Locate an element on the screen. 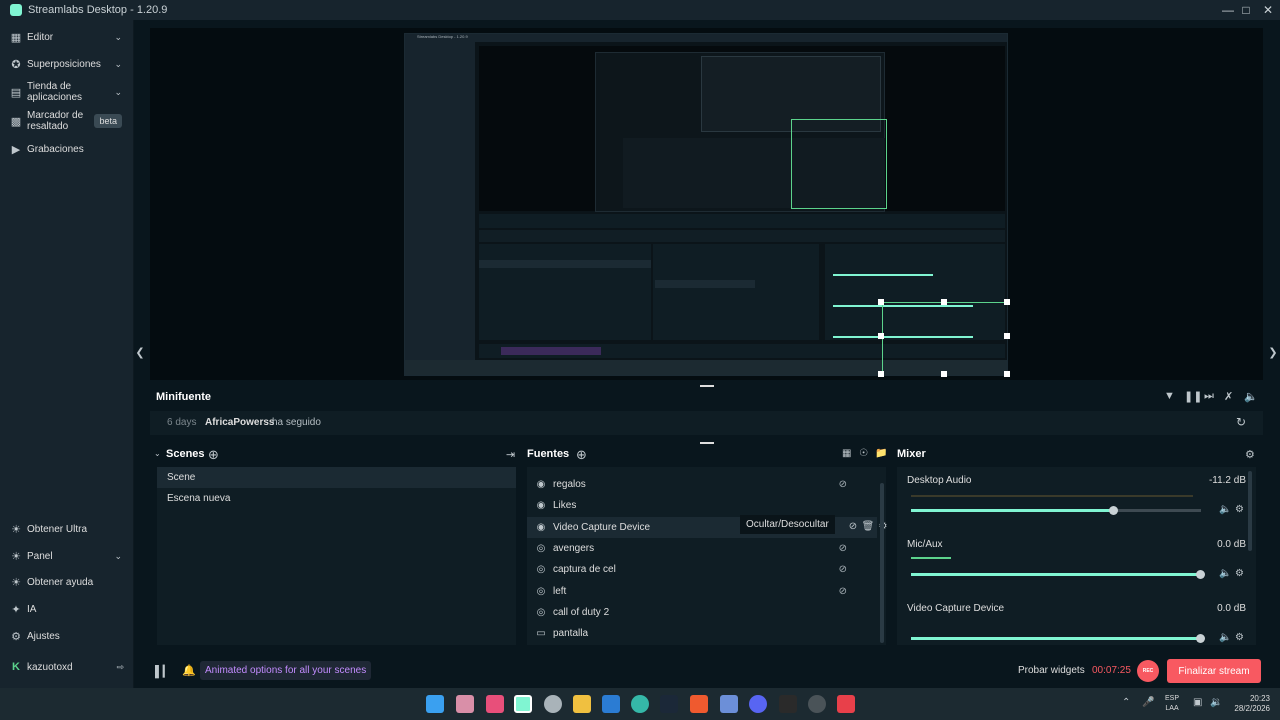  chevron-up-icon: ⌃ is located at coordinates (1126, 702).